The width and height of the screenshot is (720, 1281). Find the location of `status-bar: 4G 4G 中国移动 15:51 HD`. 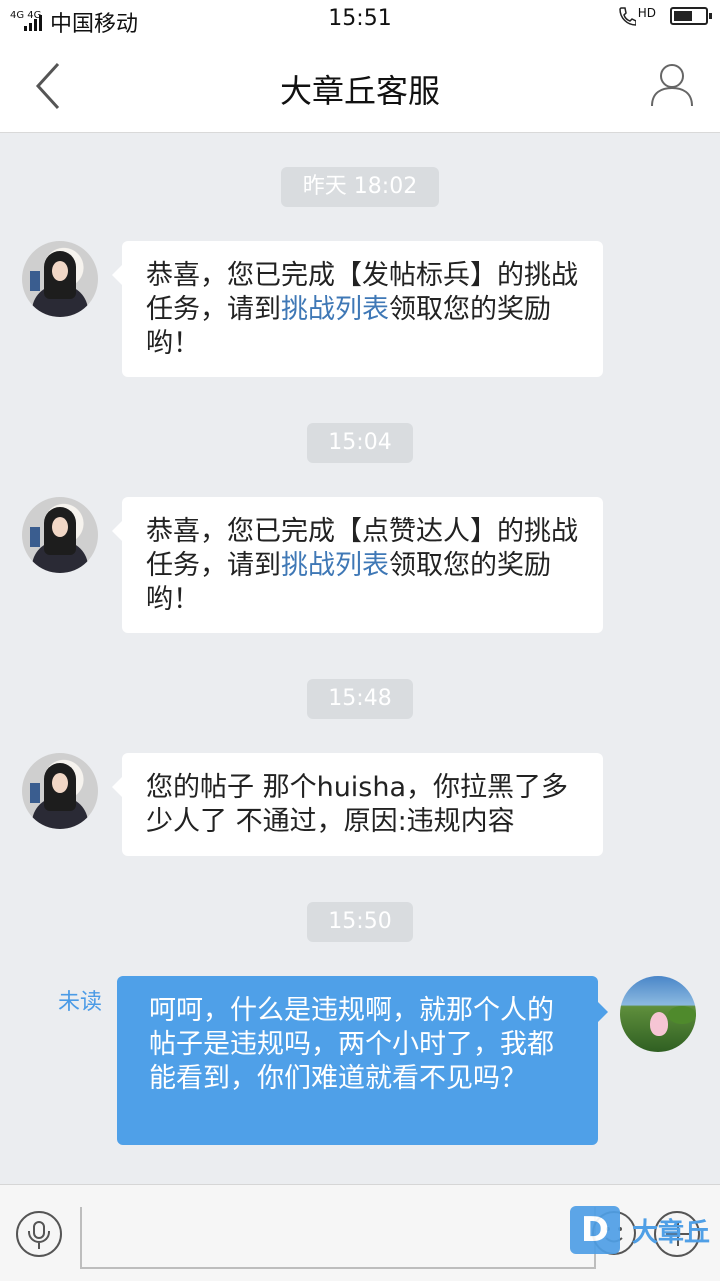

status-bar: 4G 4G 中国移动 15:51 HD is located at coordinates (360, 20).